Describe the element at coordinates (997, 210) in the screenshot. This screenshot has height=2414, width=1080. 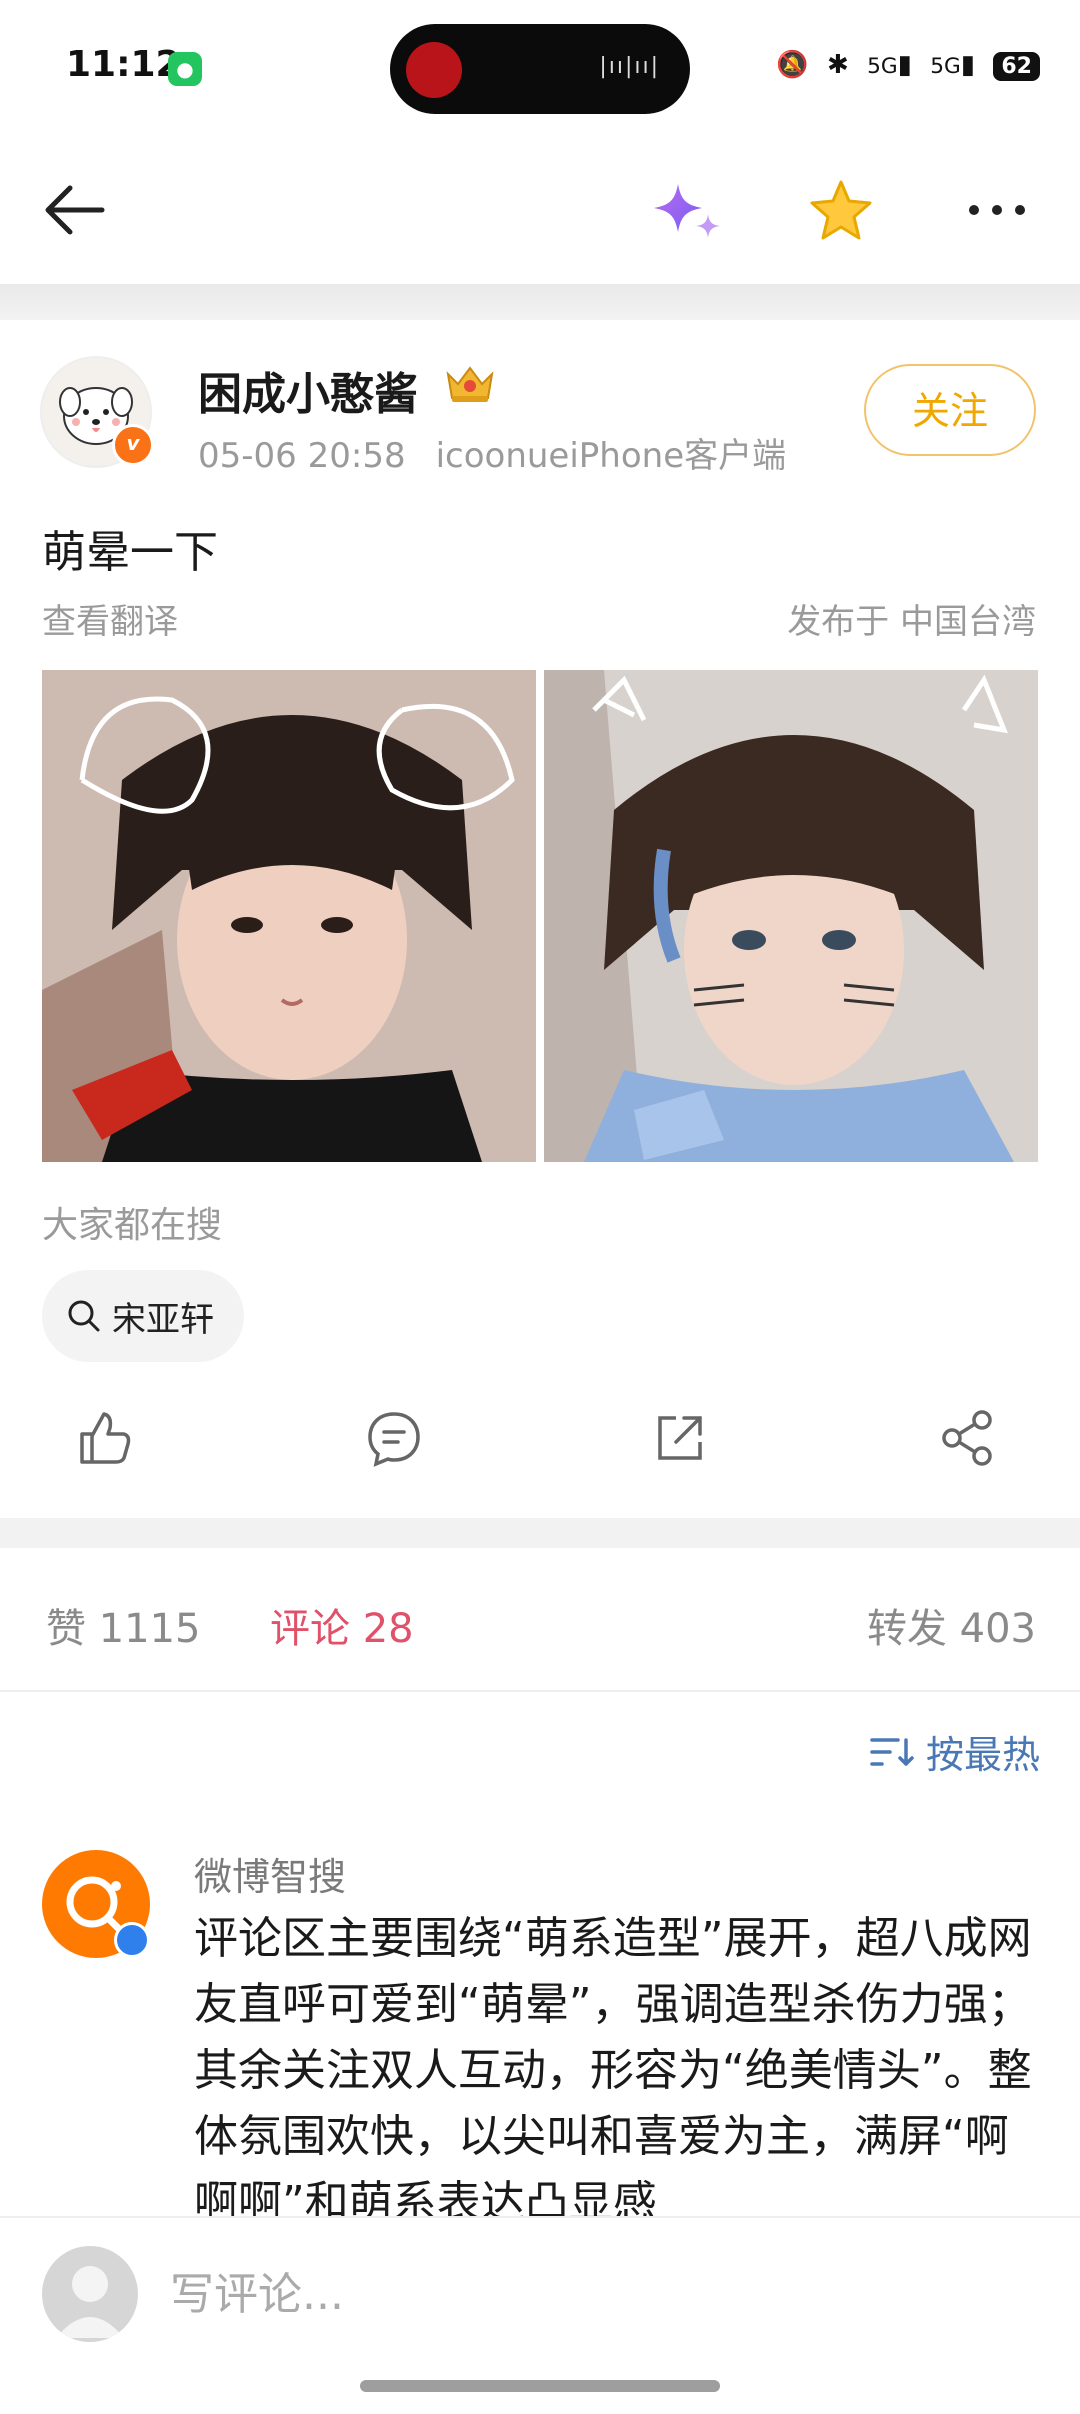
I see `more-dots-icon` at that location.